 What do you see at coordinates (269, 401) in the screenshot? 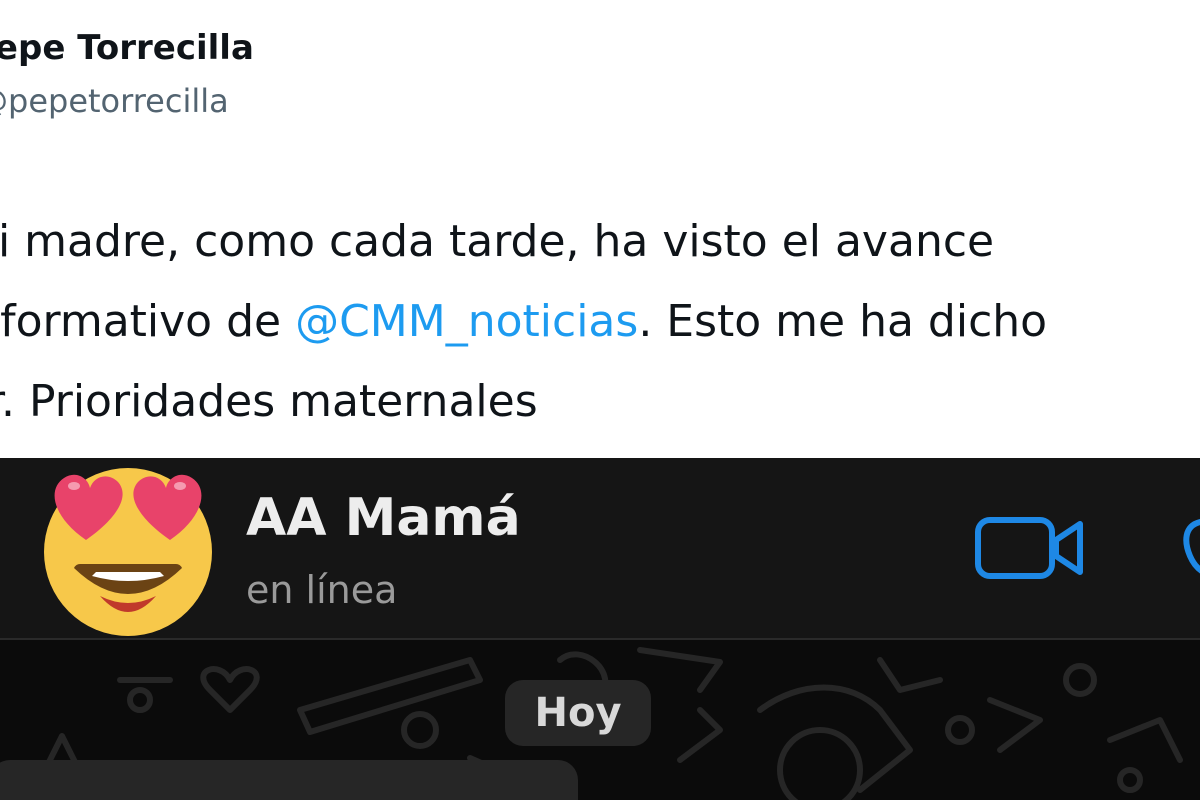
I see `tweet-text-line: ar. Prioridades maternales` at bounding box center [269, 401].